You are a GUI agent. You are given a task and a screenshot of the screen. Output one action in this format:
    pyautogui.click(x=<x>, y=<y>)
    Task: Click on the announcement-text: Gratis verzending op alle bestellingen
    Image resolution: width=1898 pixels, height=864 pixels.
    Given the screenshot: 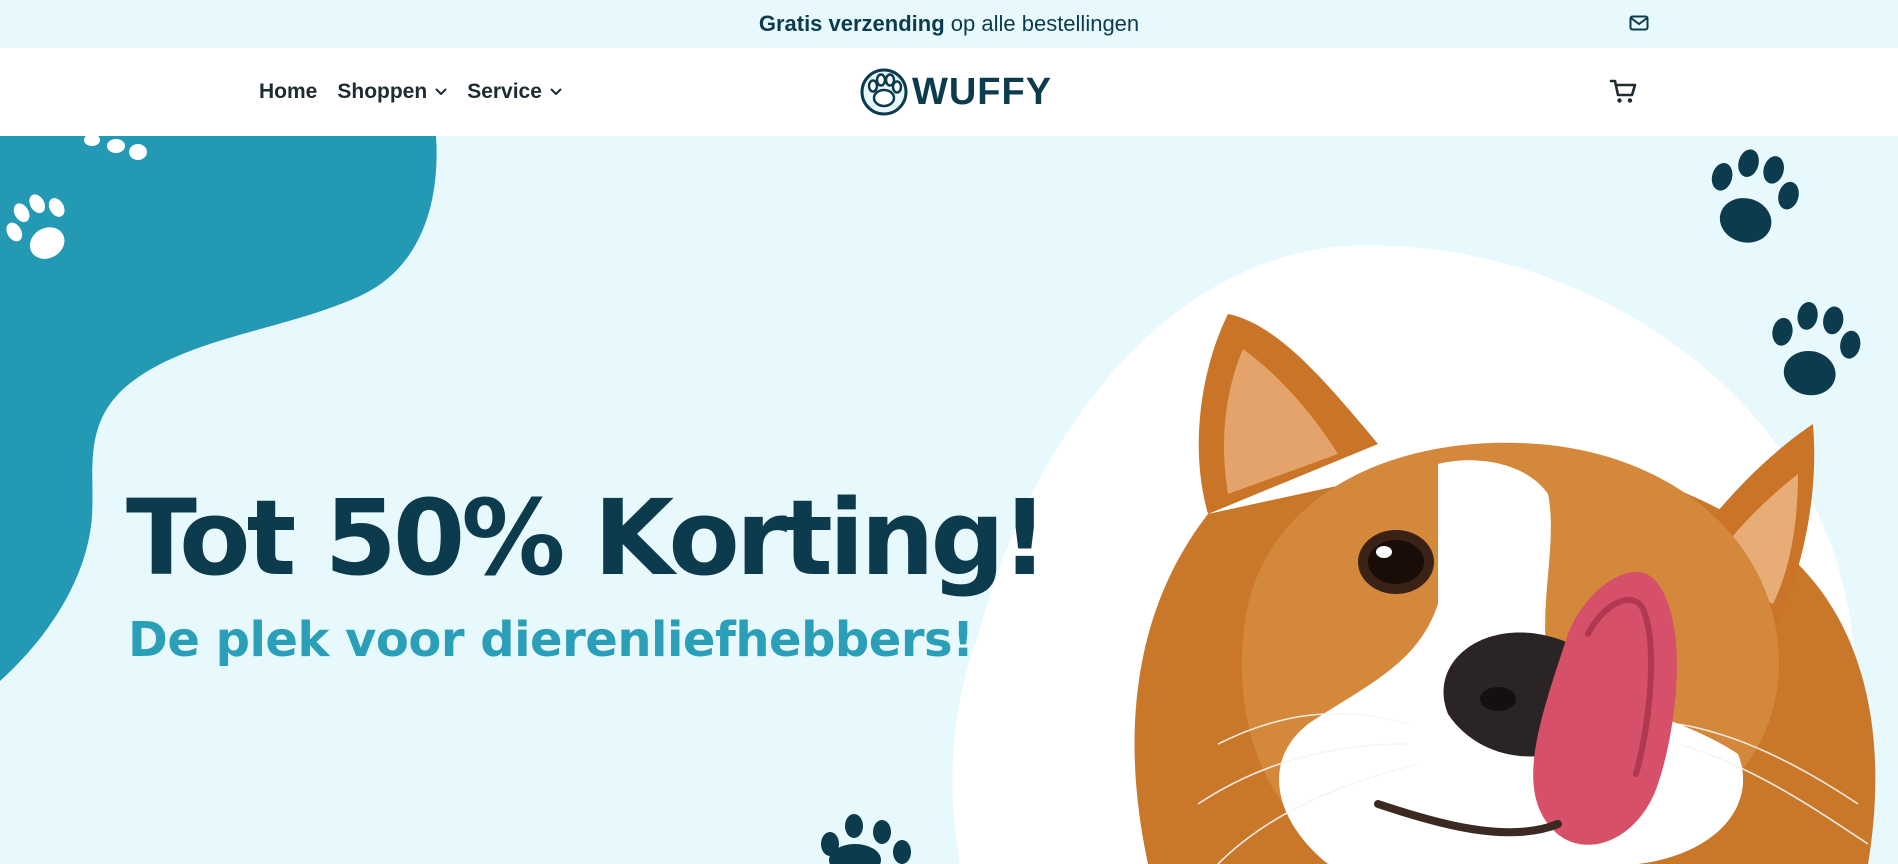 What is the action you would take?
    pyautogui.click(x=949, y=24)
    